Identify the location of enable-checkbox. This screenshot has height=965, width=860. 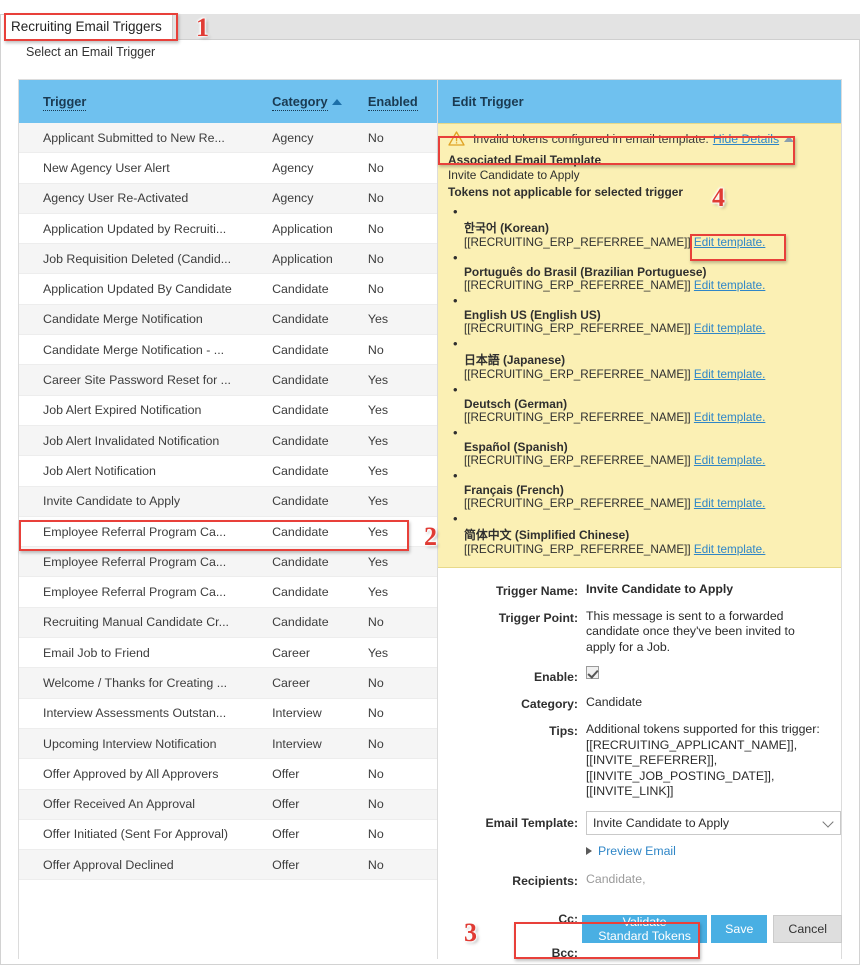
(592, 673).